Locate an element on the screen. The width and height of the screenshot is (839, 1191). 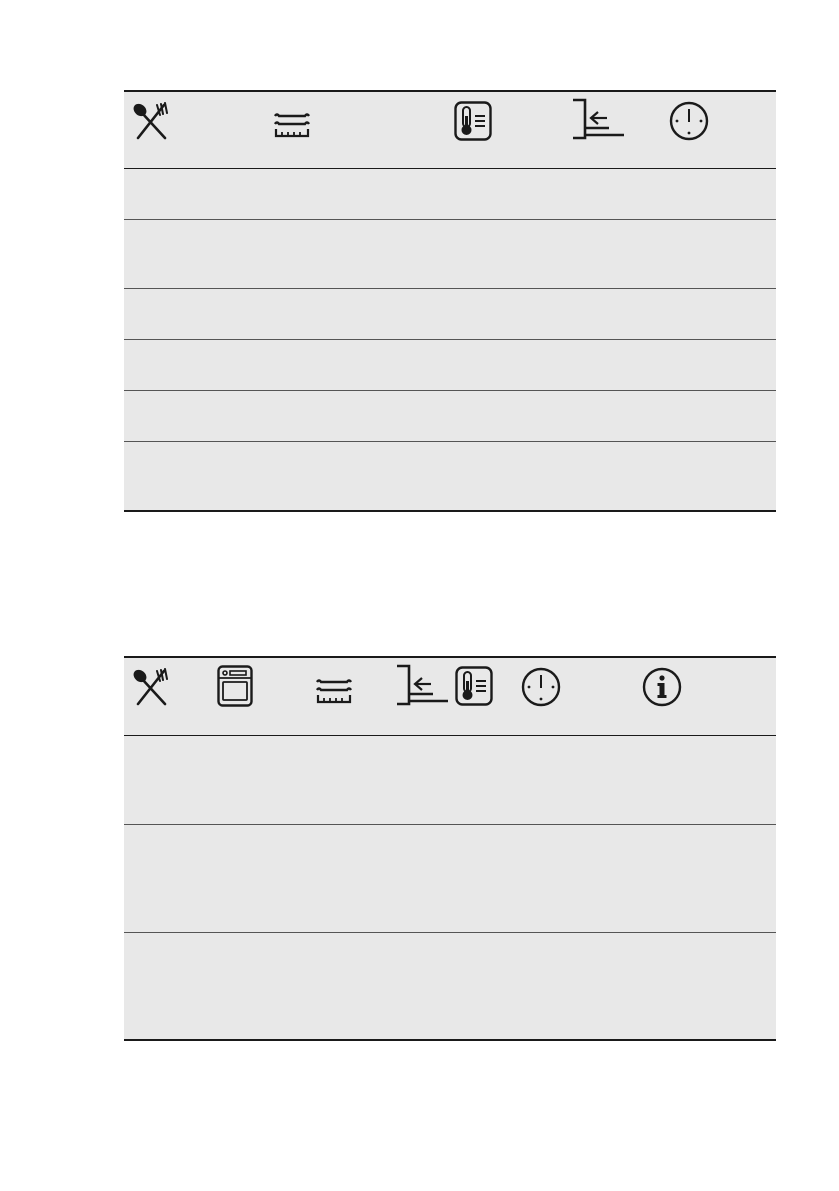
oven-icon is located at coordinates (235, 686).